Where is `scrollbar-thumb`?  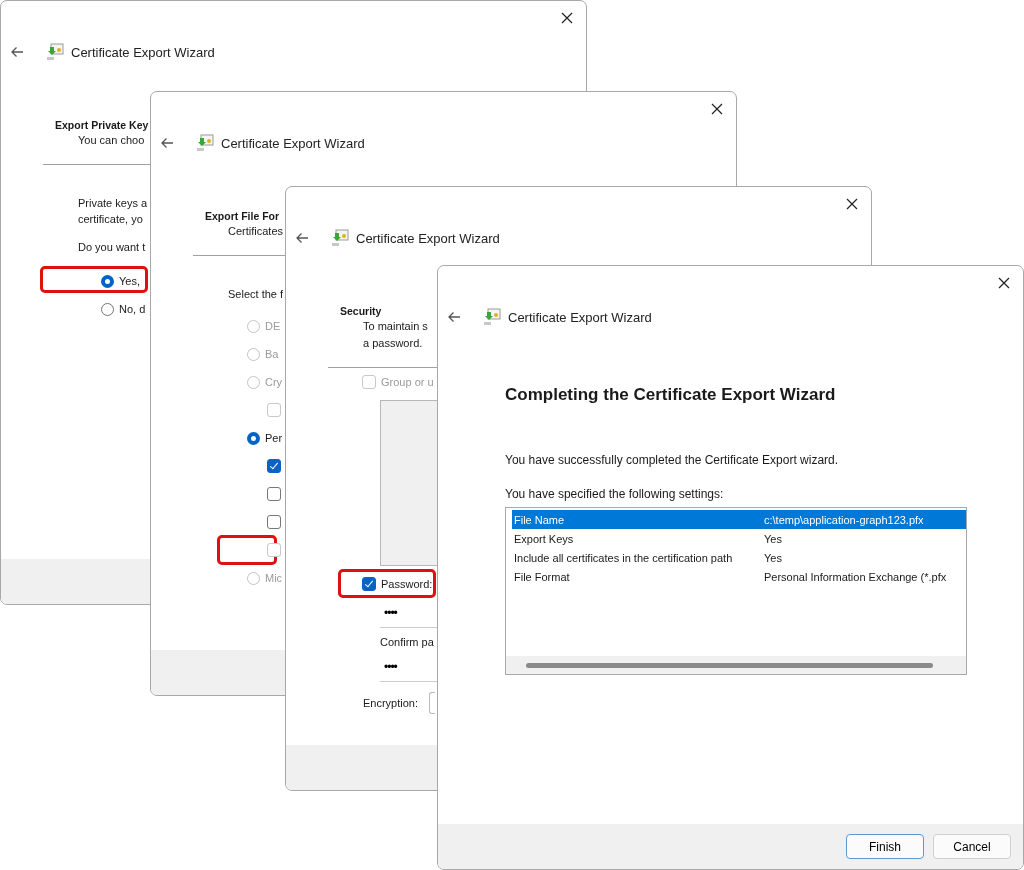 scrollbar-thumb is located at coordinates (729, 665).